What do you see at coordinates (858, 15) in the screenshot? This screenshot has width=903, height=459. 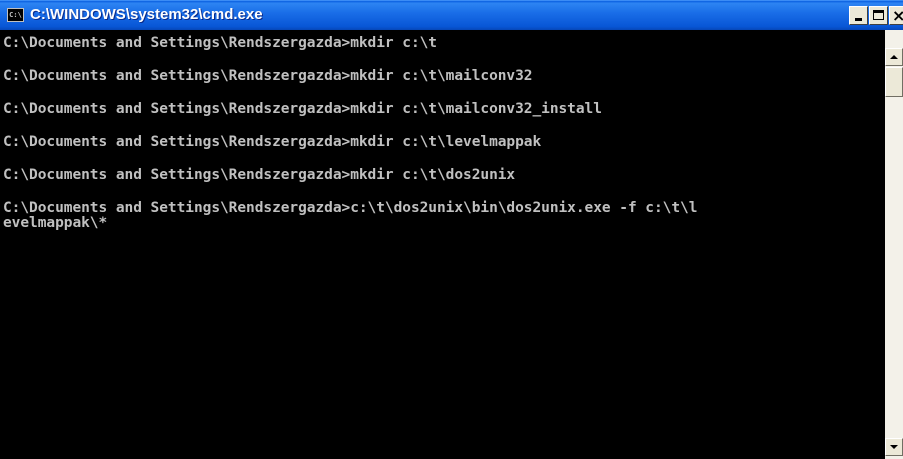 I see `minimize-button` at bounding box center [858, 15].